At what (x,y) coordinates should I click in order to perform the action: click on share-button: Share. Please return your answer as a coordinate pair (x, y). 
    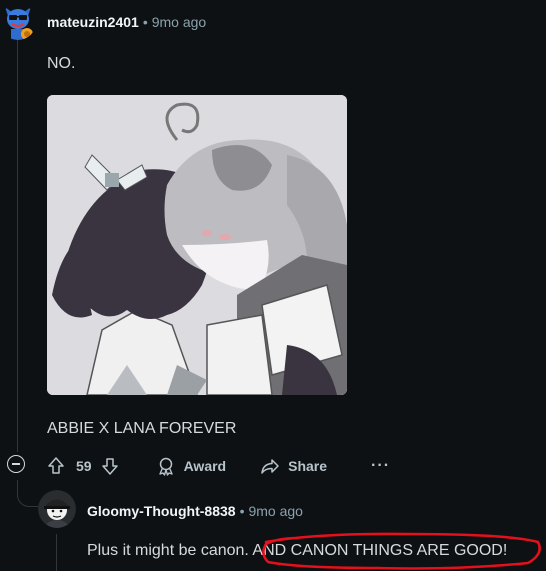
    Looking at the image, I should click on (293, 466).